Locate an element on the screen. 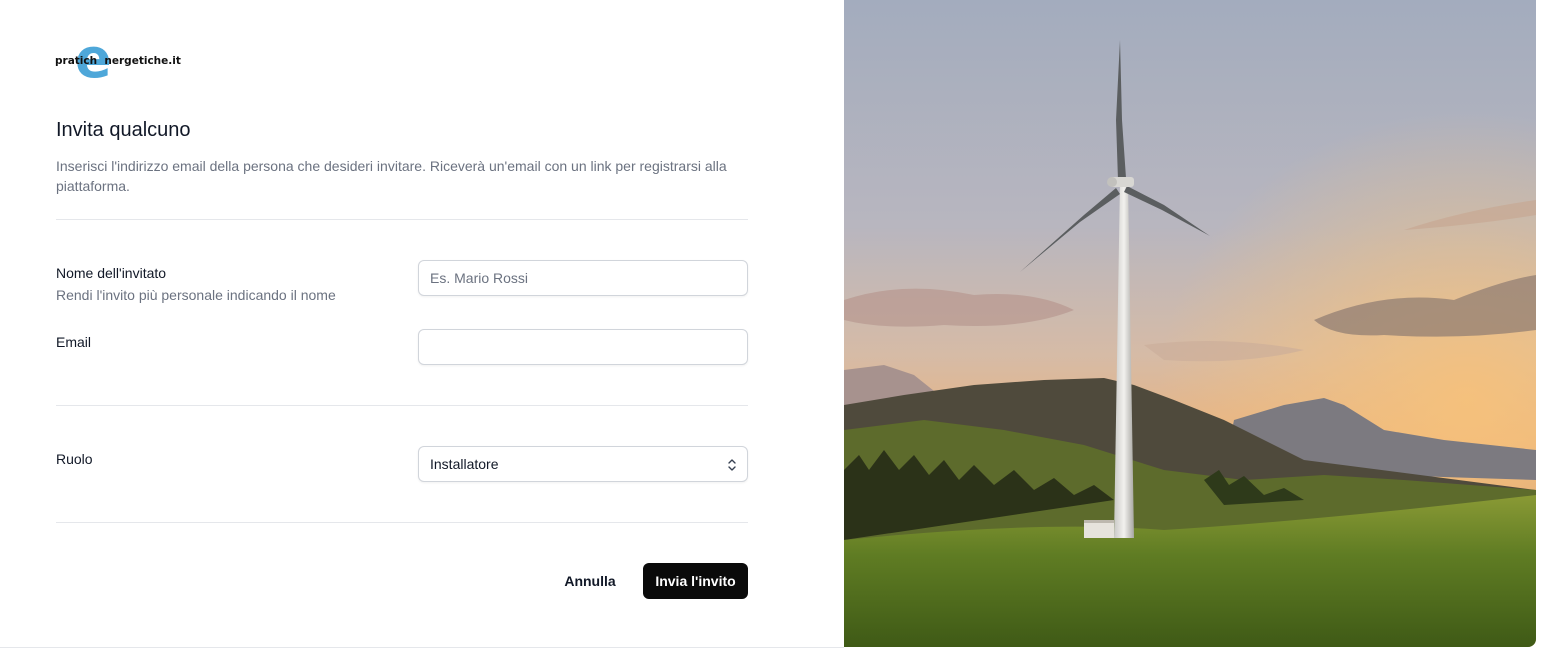  logo-text: pratich nergetiche.it is located at coordinates (118, 61).